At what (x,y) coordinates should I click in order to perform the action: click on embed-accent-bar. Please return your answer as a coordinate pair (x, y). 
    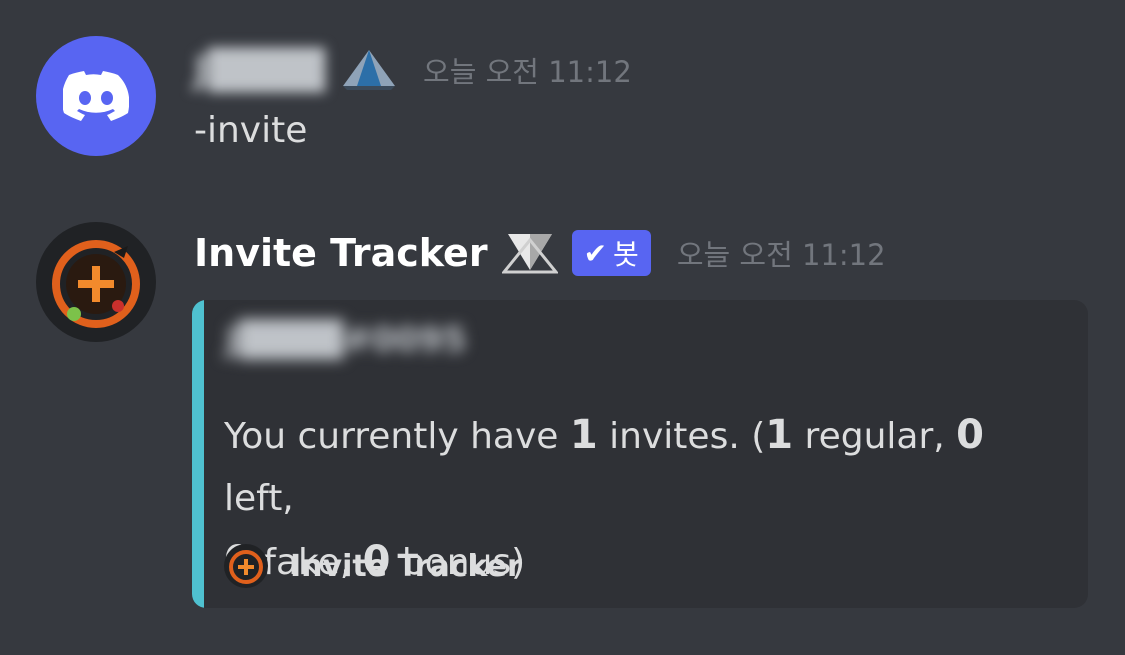
    Looking at the image, I should click on (198, 454).